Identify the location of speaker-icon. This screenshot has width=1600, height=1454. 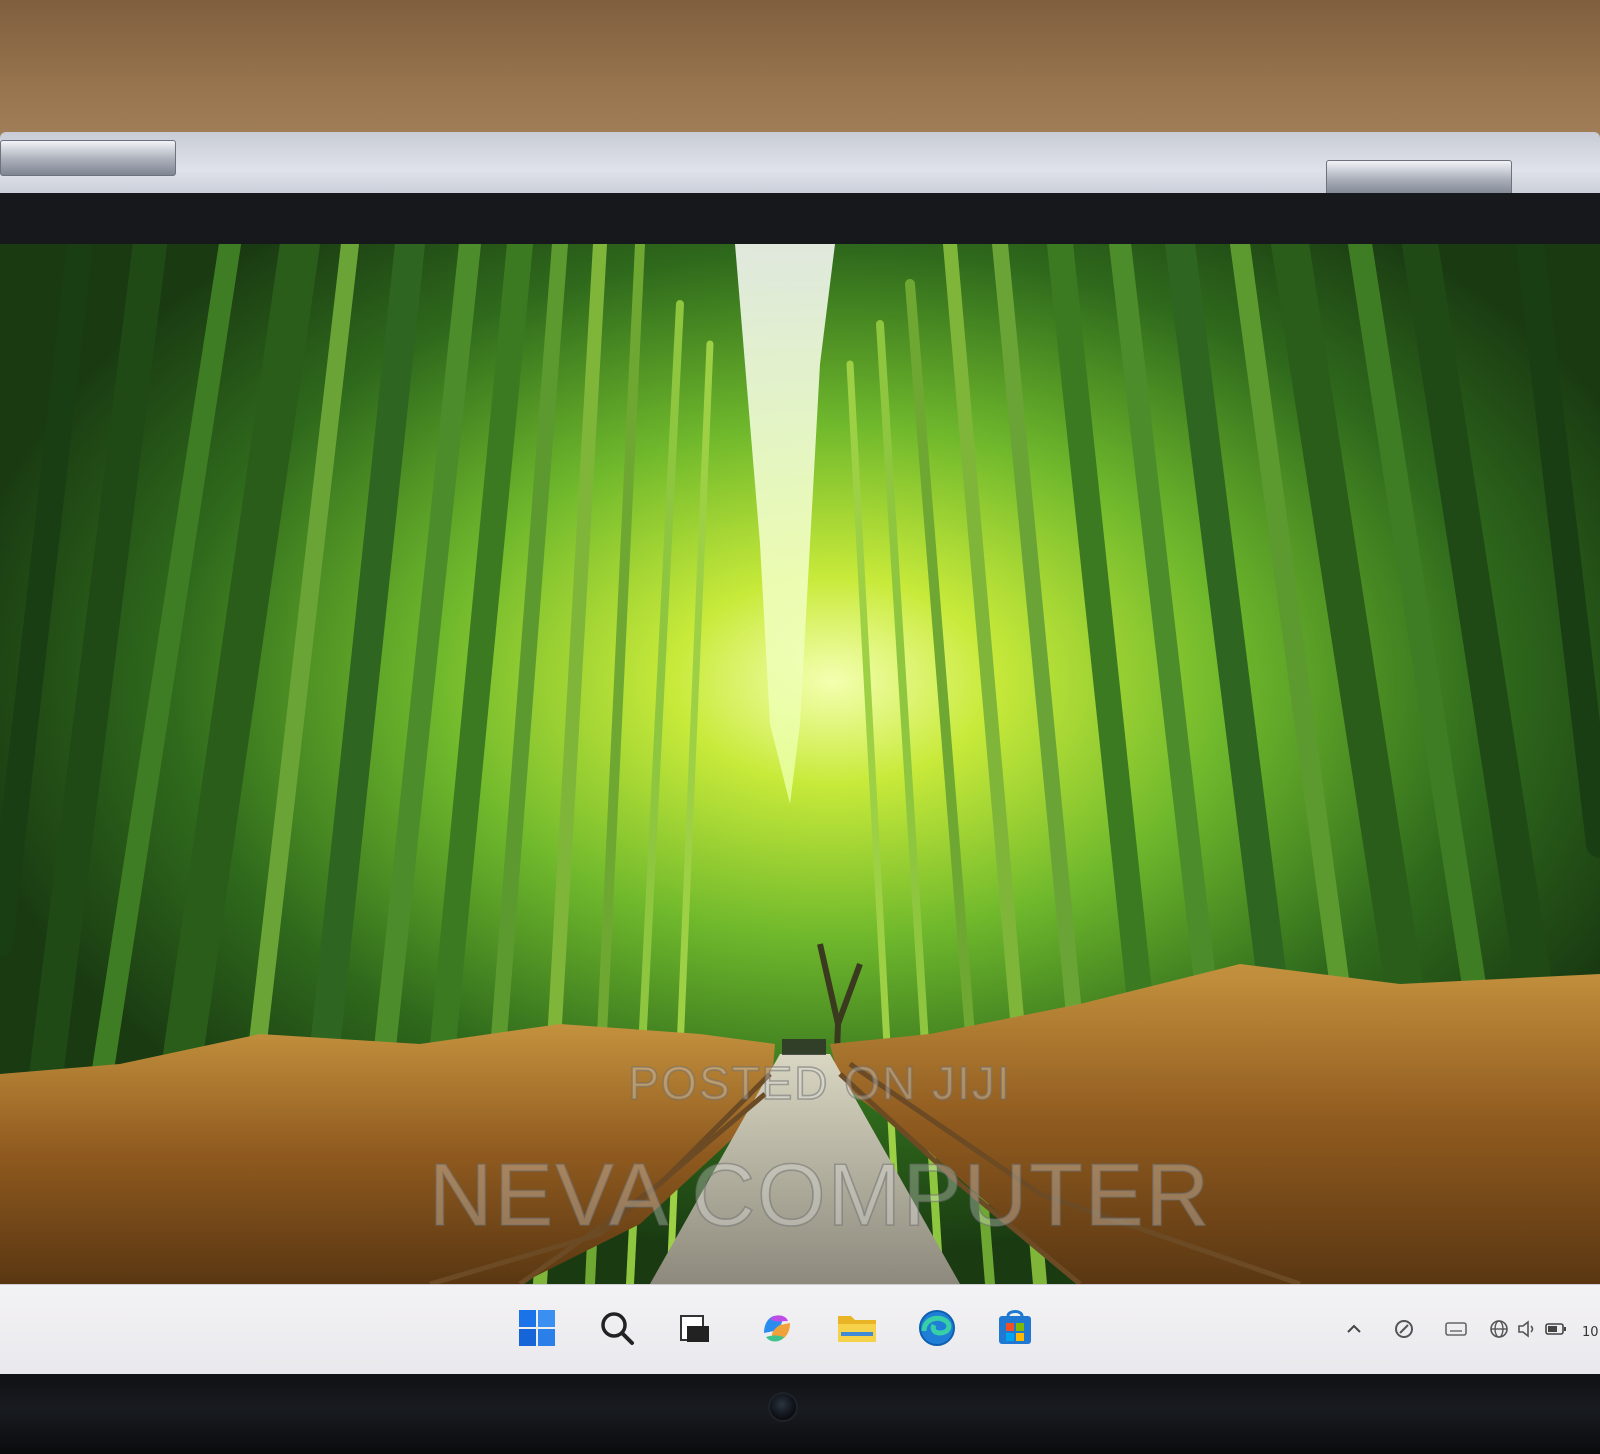
(1526, 1329).